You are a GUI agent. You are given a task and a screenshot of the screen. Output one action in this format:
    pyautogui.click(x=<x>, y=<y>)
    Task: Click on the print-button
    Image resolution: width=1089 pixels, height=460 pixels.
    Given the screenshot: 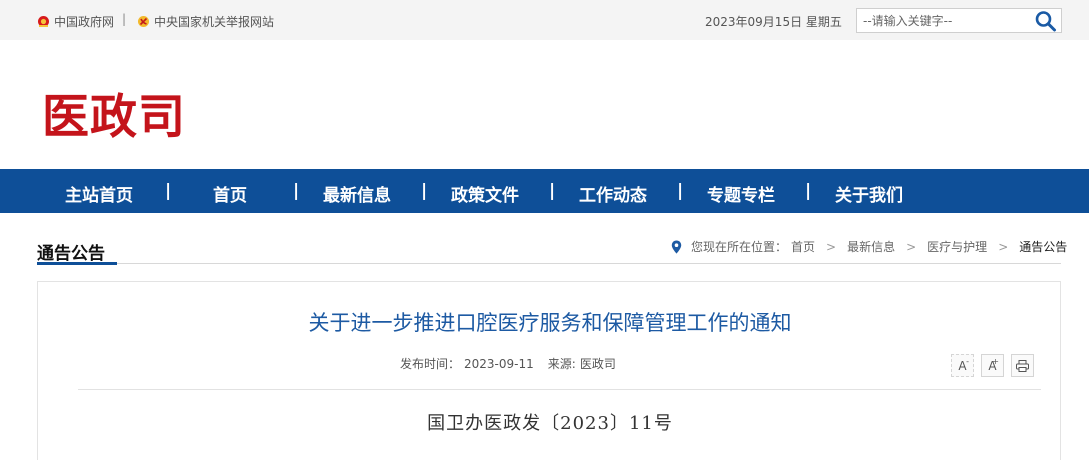 What is the action you would take?
    pyautogui.click(x=1022, y=365)
    